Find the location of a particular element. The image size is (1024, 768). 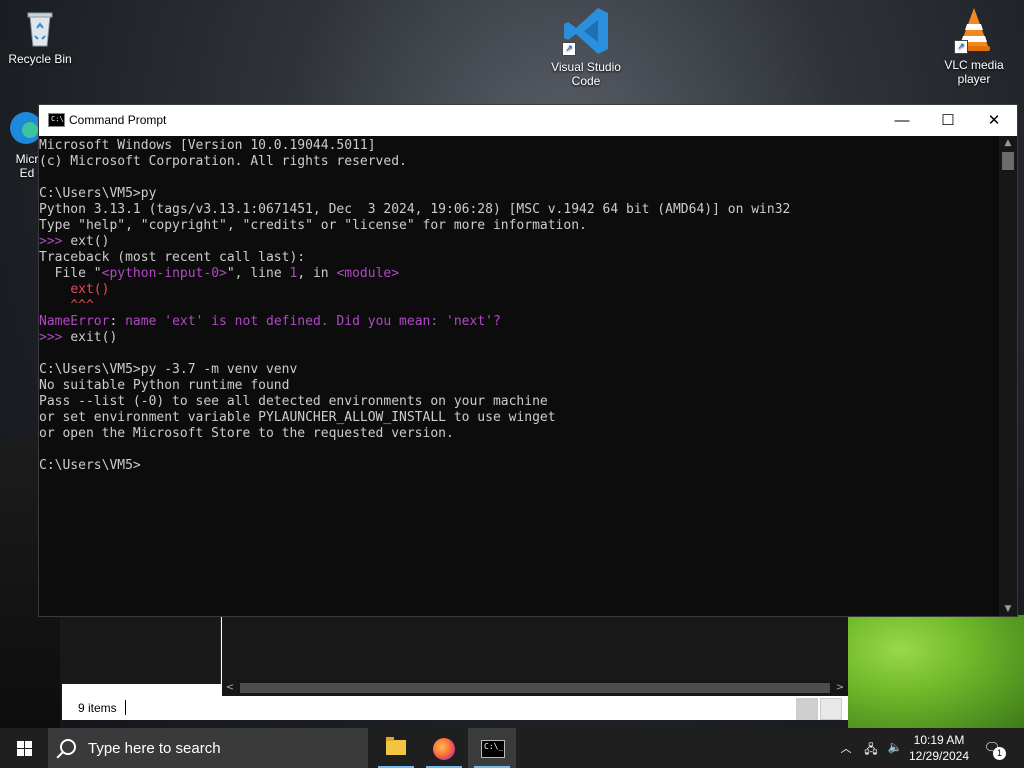

console-line: C:\Users\VM5> is located at coordinates (519, 466).